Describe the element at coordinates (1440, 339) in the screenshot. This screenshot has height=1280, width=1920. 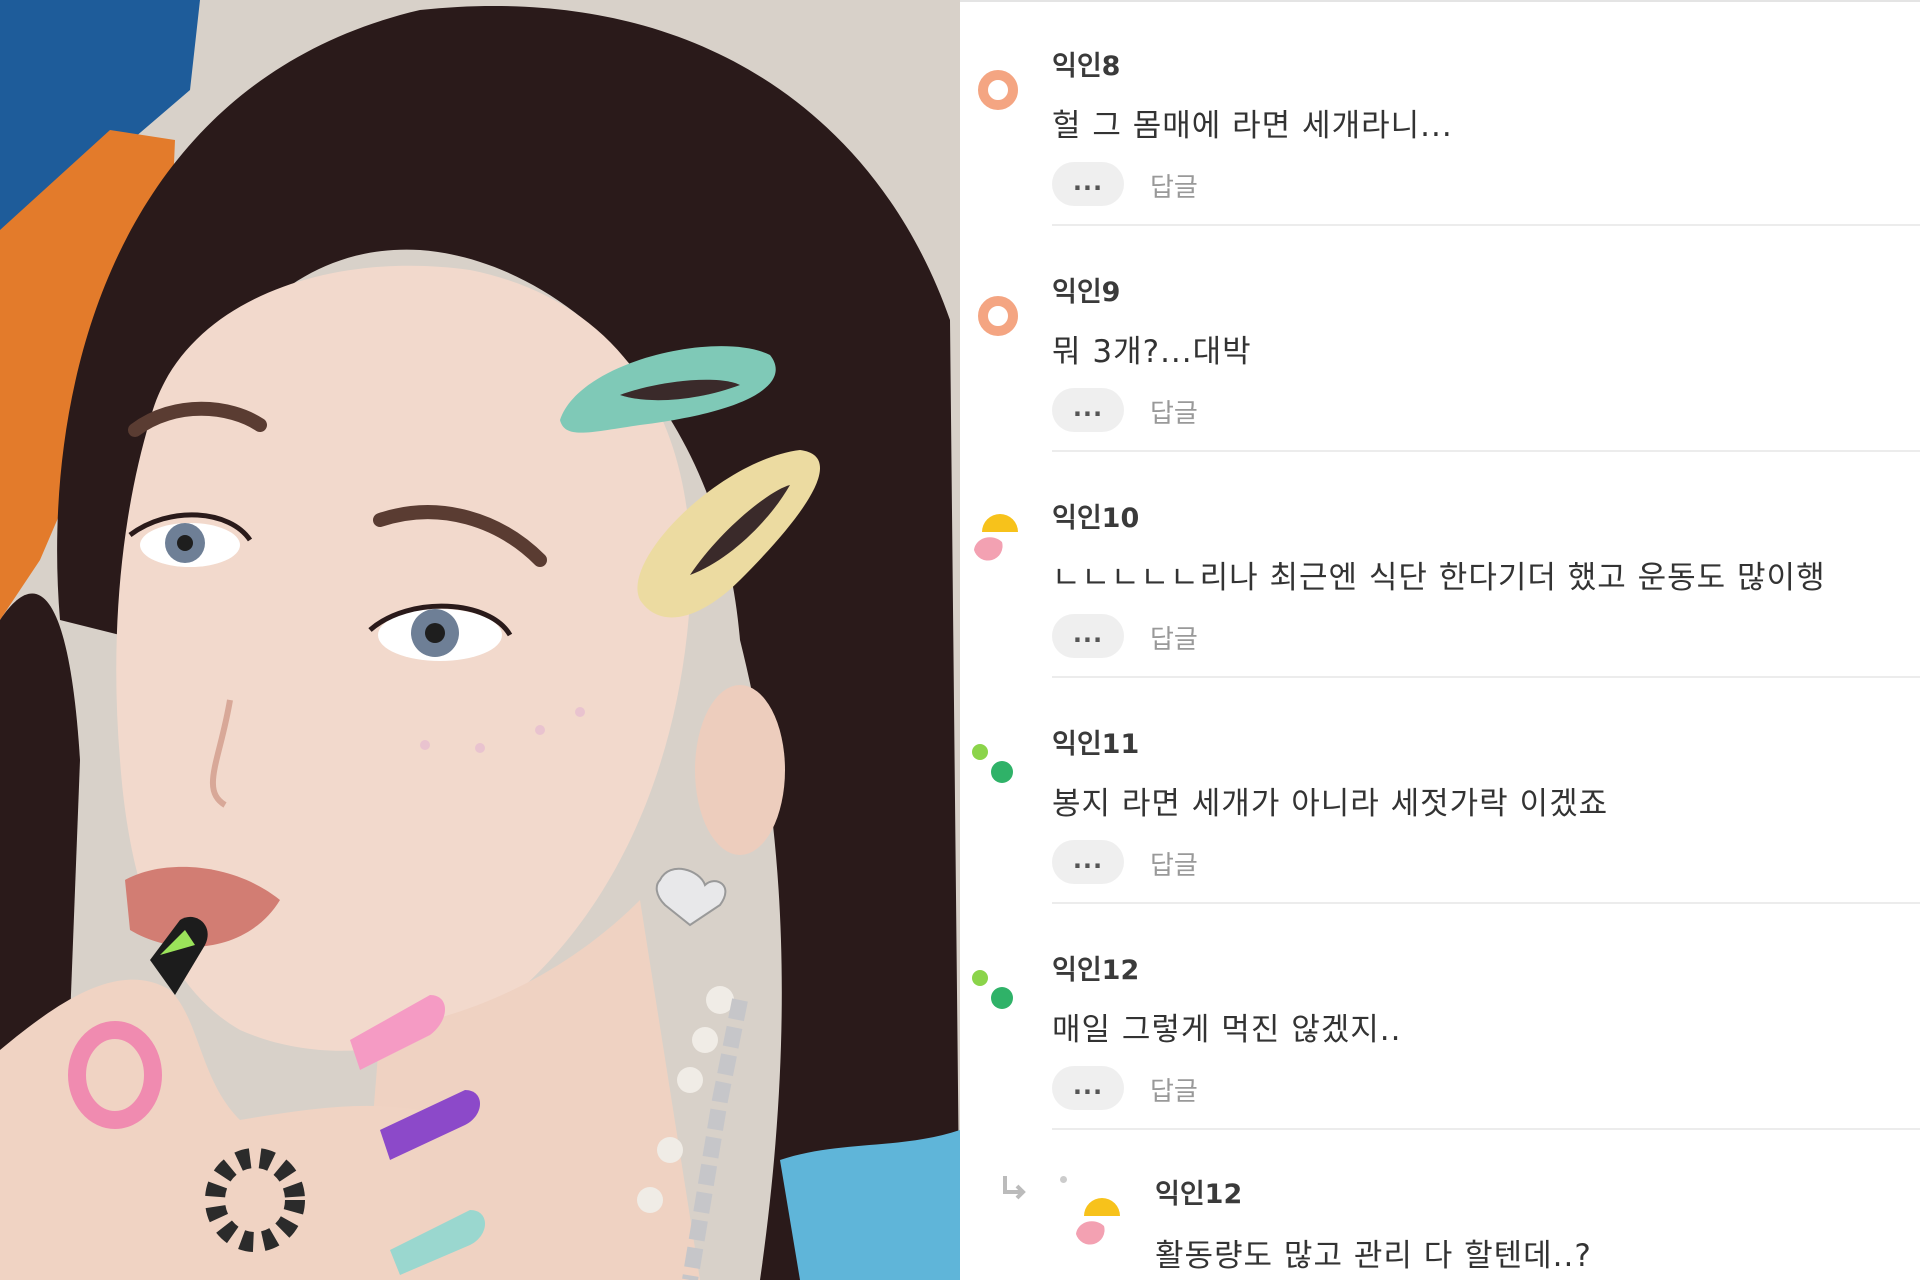
I see `comment-item: 익인9 뭐 3개?...대박 ... 답글` at that location.